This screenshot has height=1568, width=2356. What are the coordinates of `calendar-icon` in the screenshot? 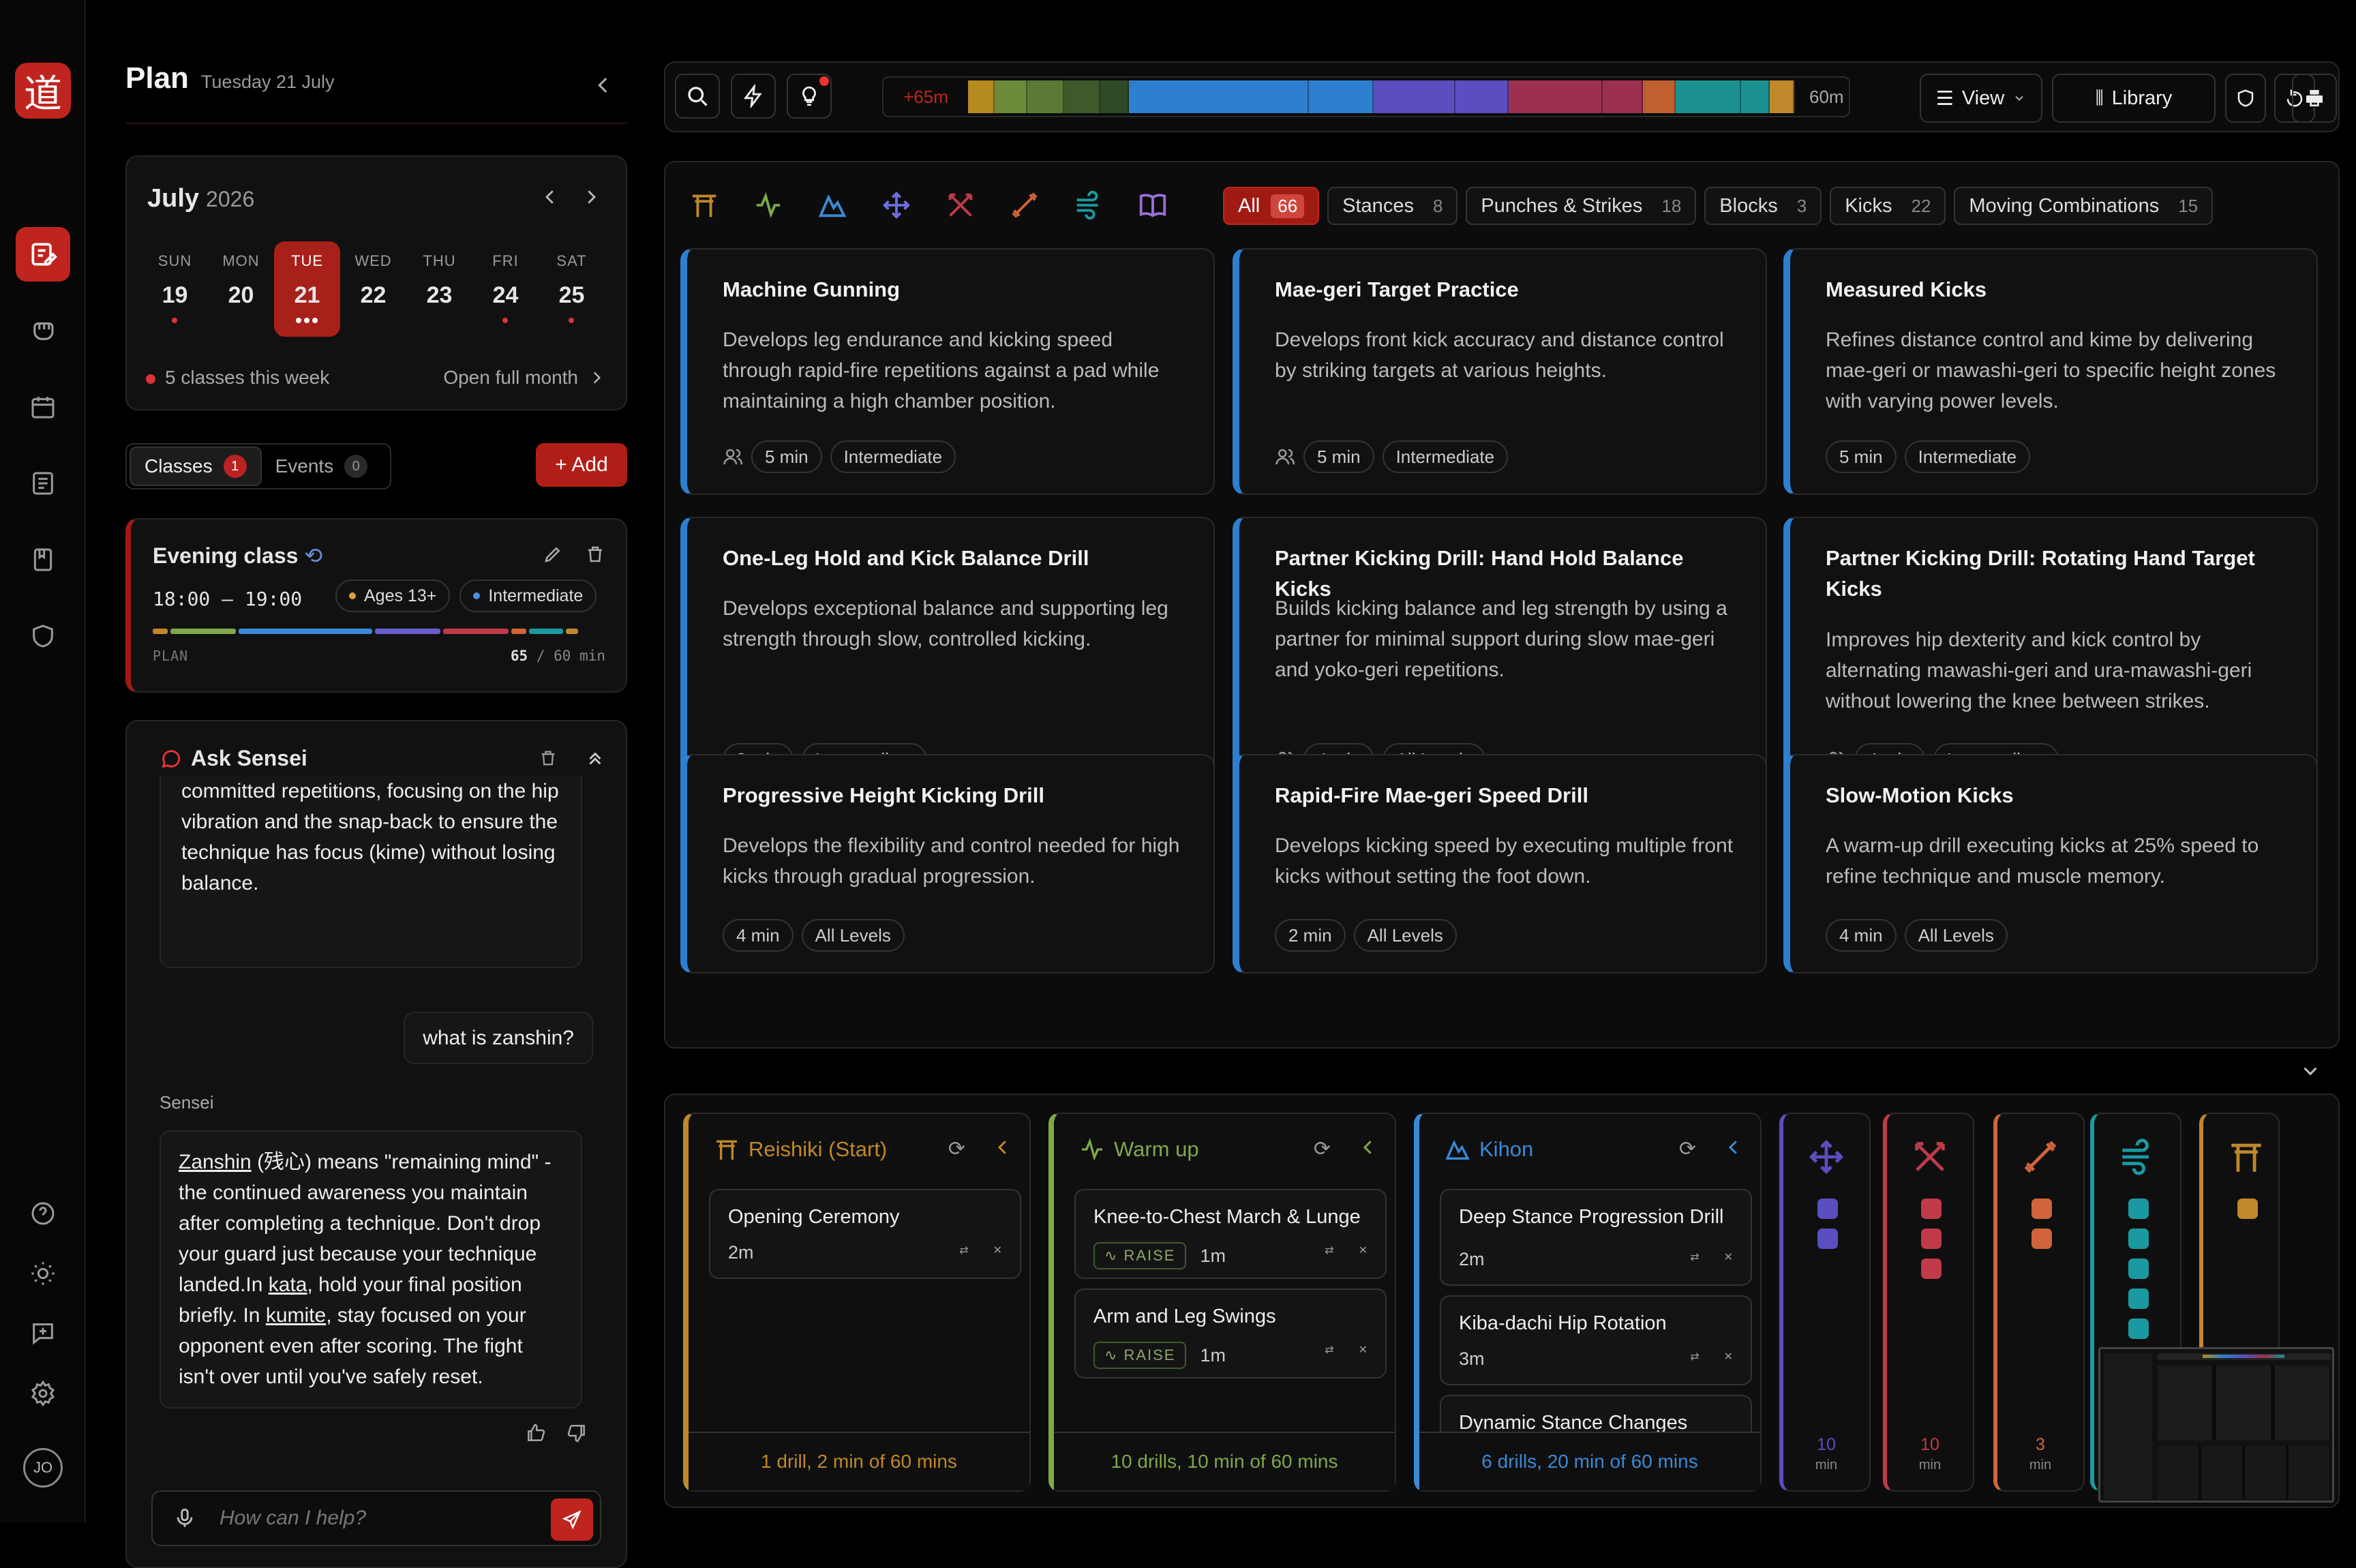 It's located at (43, 407).